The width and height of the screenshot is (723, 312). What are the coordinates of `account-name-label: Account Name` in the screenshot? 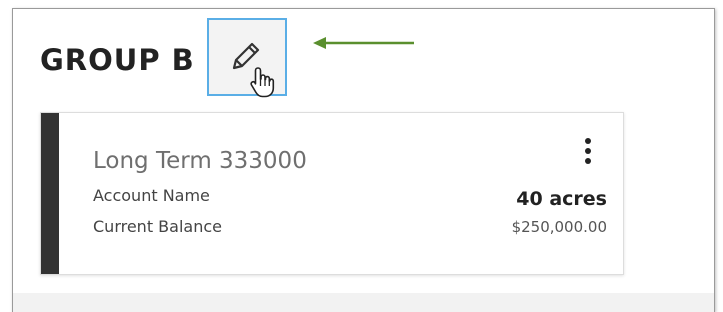 It's located at (151, 195).